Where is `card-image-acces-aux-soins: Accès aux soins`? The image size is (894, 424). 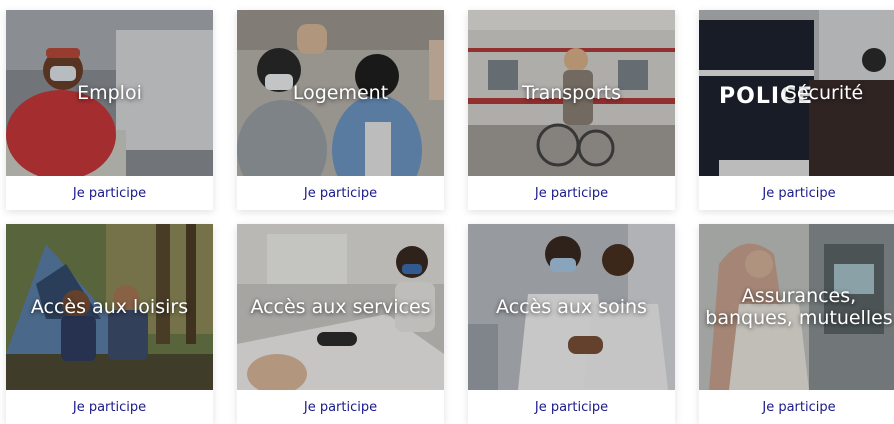 card-image-acces-aux-soins: Accès aux soins is located at coordinates (571, 307).